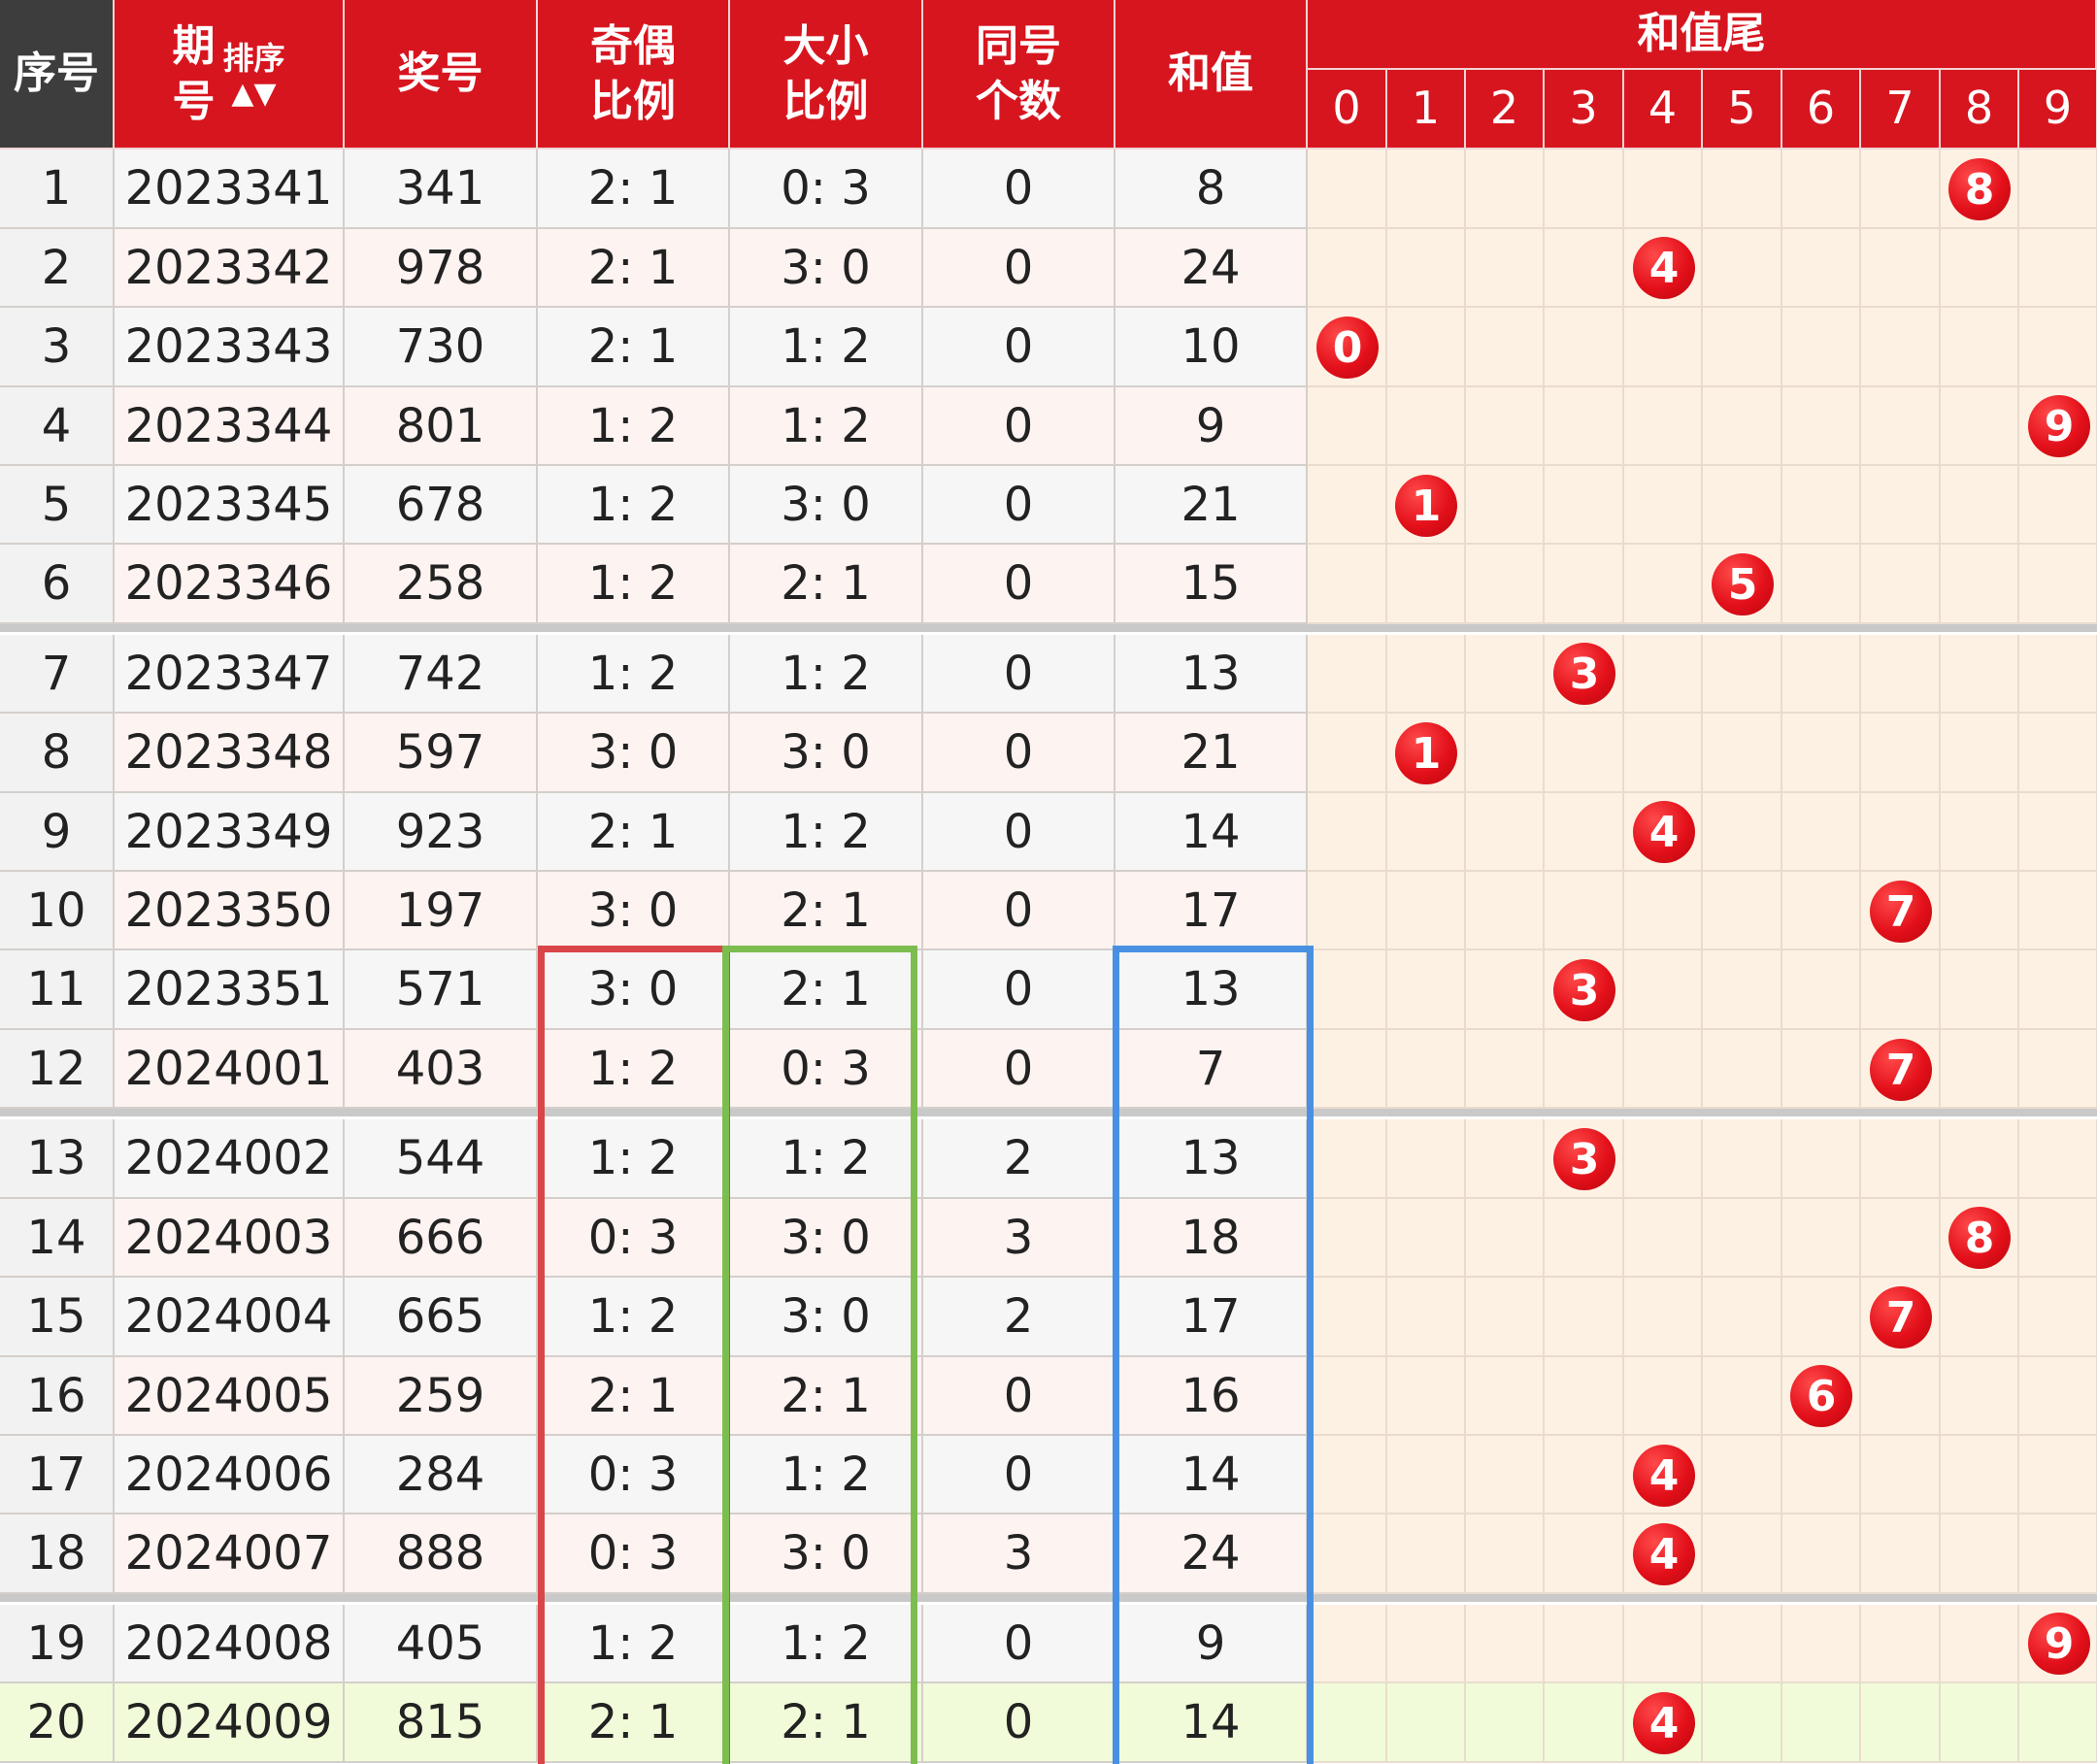 This screenshot has width=2097, height=1764. I want to click on row-period: 2024007, so click(230, 1554).